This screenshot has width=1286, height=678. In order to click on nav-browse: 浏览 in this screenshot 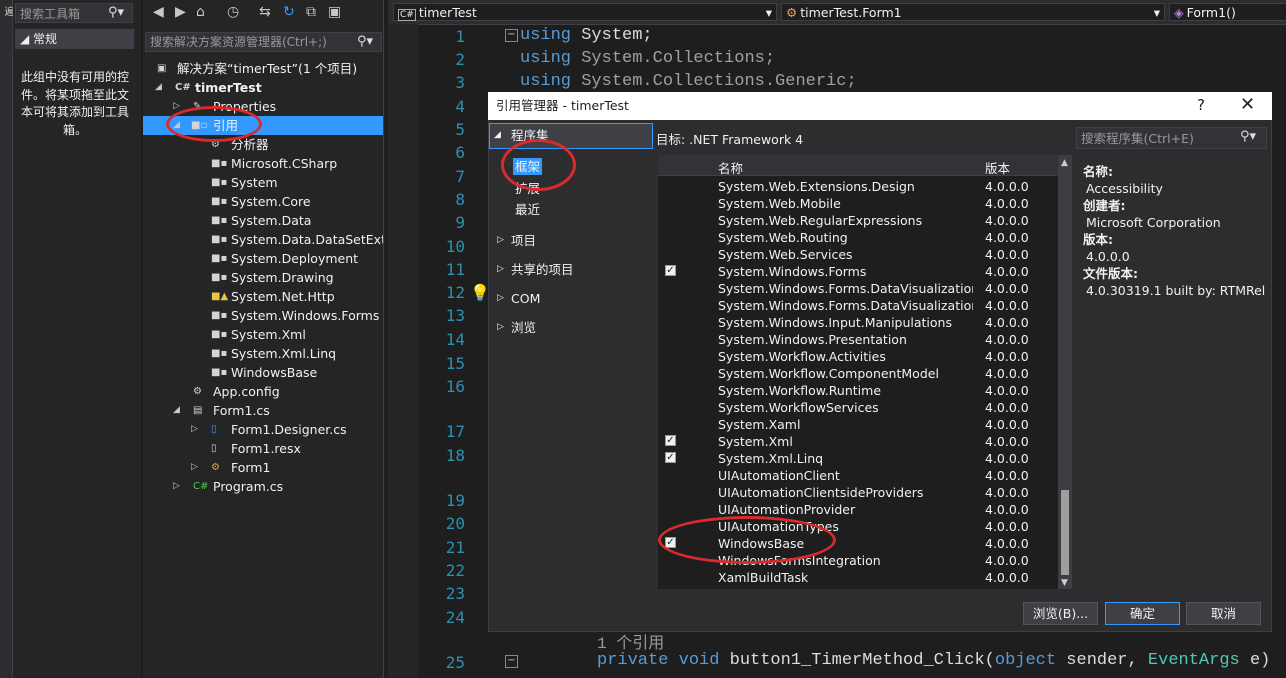, I will do `click(523, 327)`.